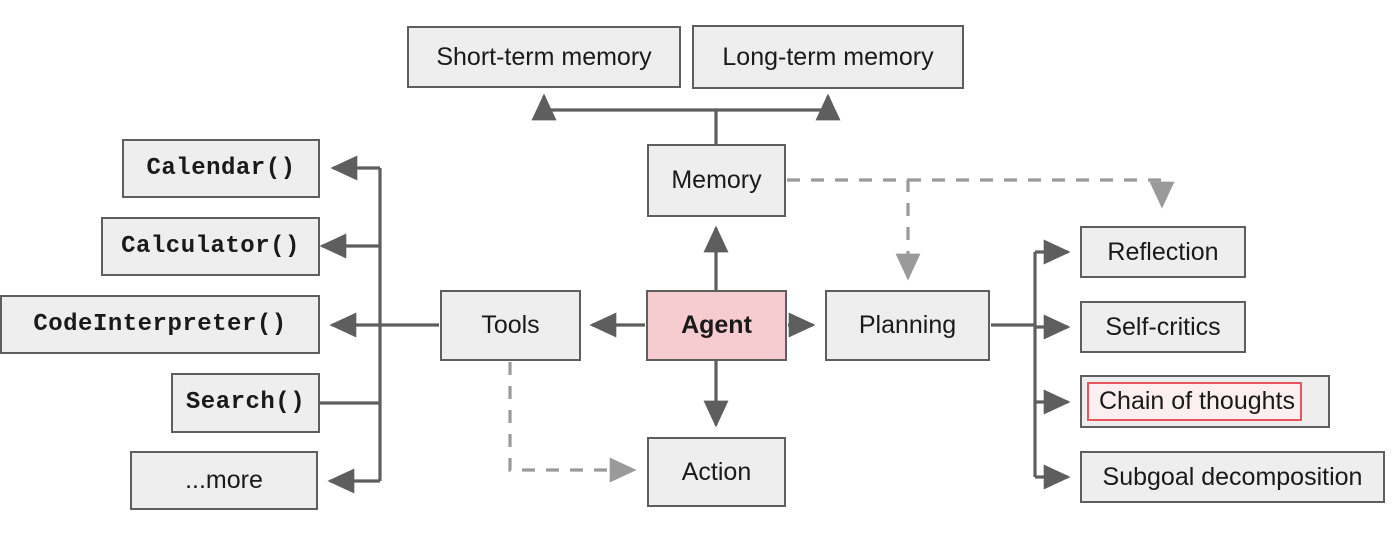  I want to click on node-self-critics: Self-critics, so click(1163, 327).